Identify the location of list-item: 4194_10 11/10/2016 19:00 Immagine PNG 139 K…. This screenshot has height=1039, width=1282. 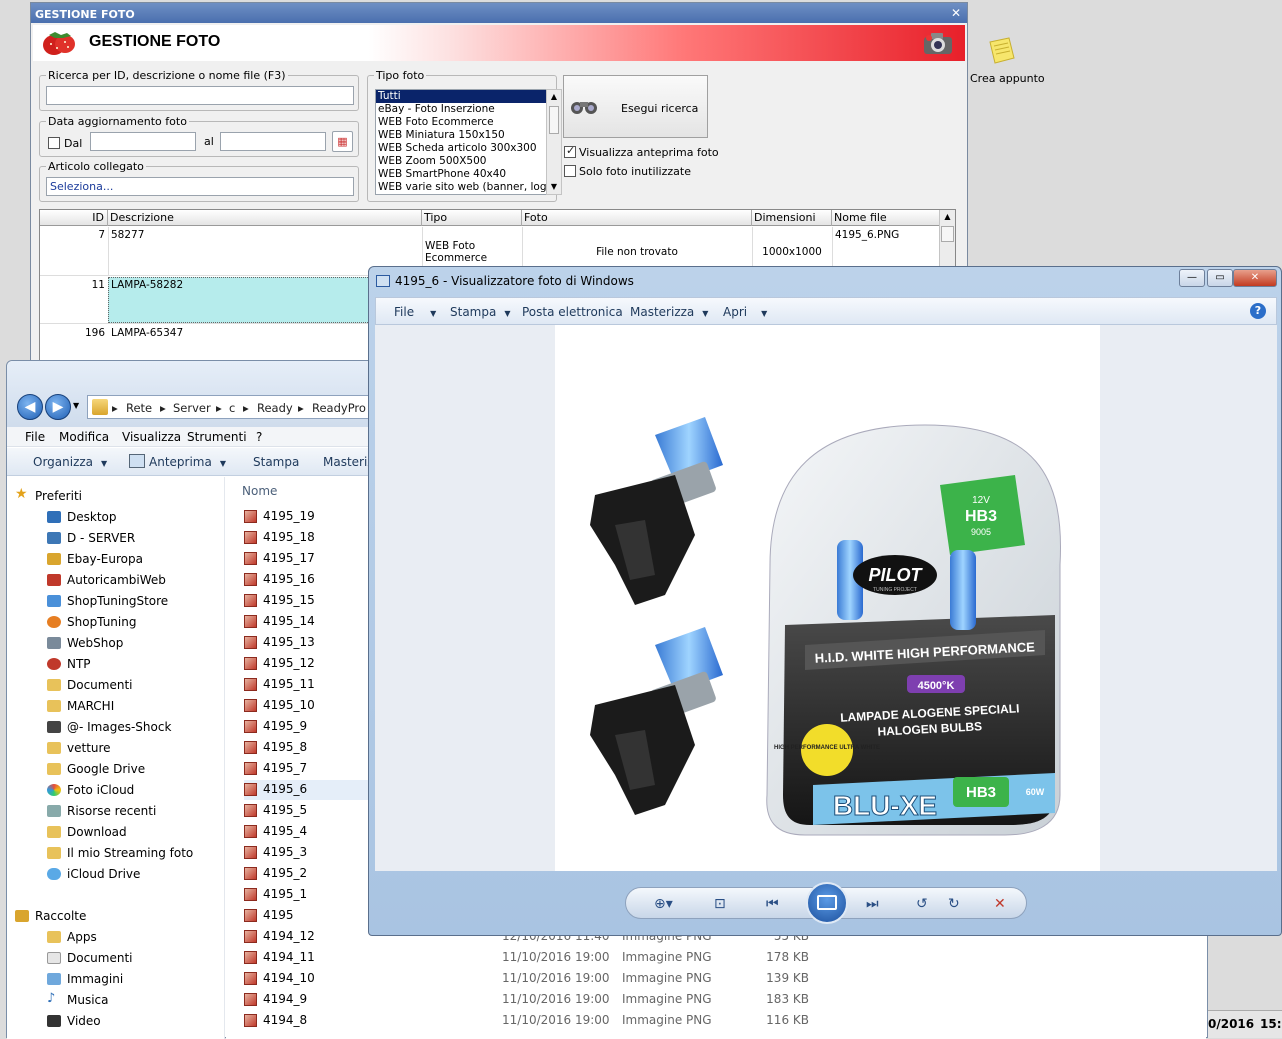
(714, 979).